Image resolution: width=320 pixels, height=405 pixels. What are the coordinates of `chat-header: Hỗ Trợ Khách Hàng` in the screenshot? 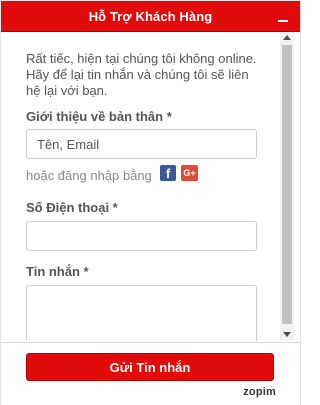 It's located at (150, 16).